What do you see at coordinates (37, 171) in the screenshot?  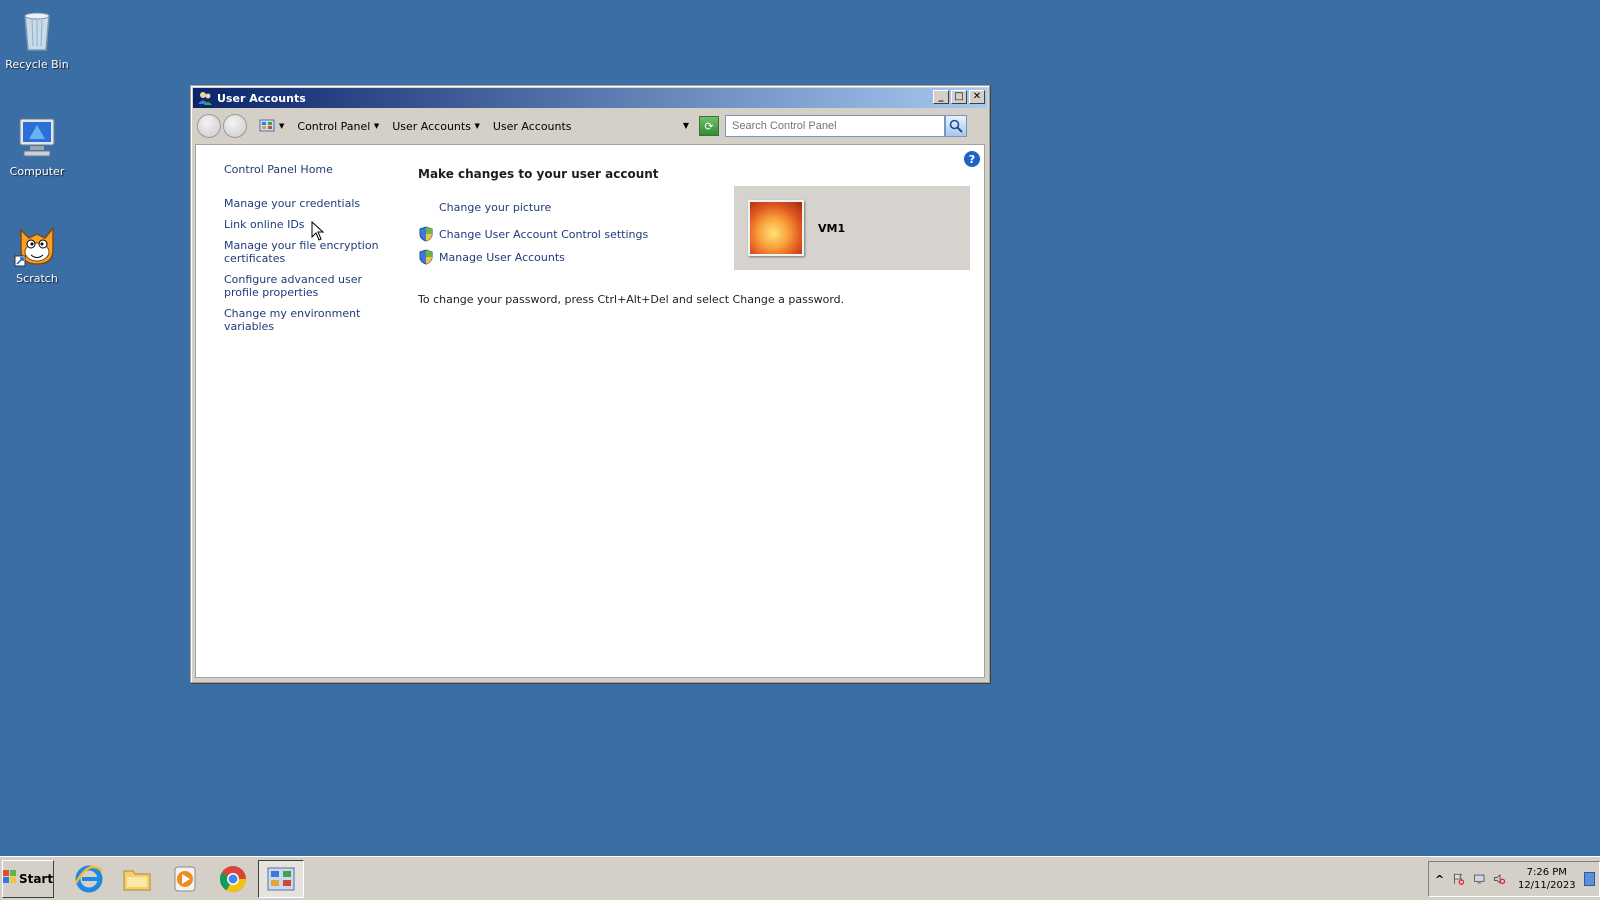 I see `desktop-icon-label: Computer` at bounding box center [37, 171].